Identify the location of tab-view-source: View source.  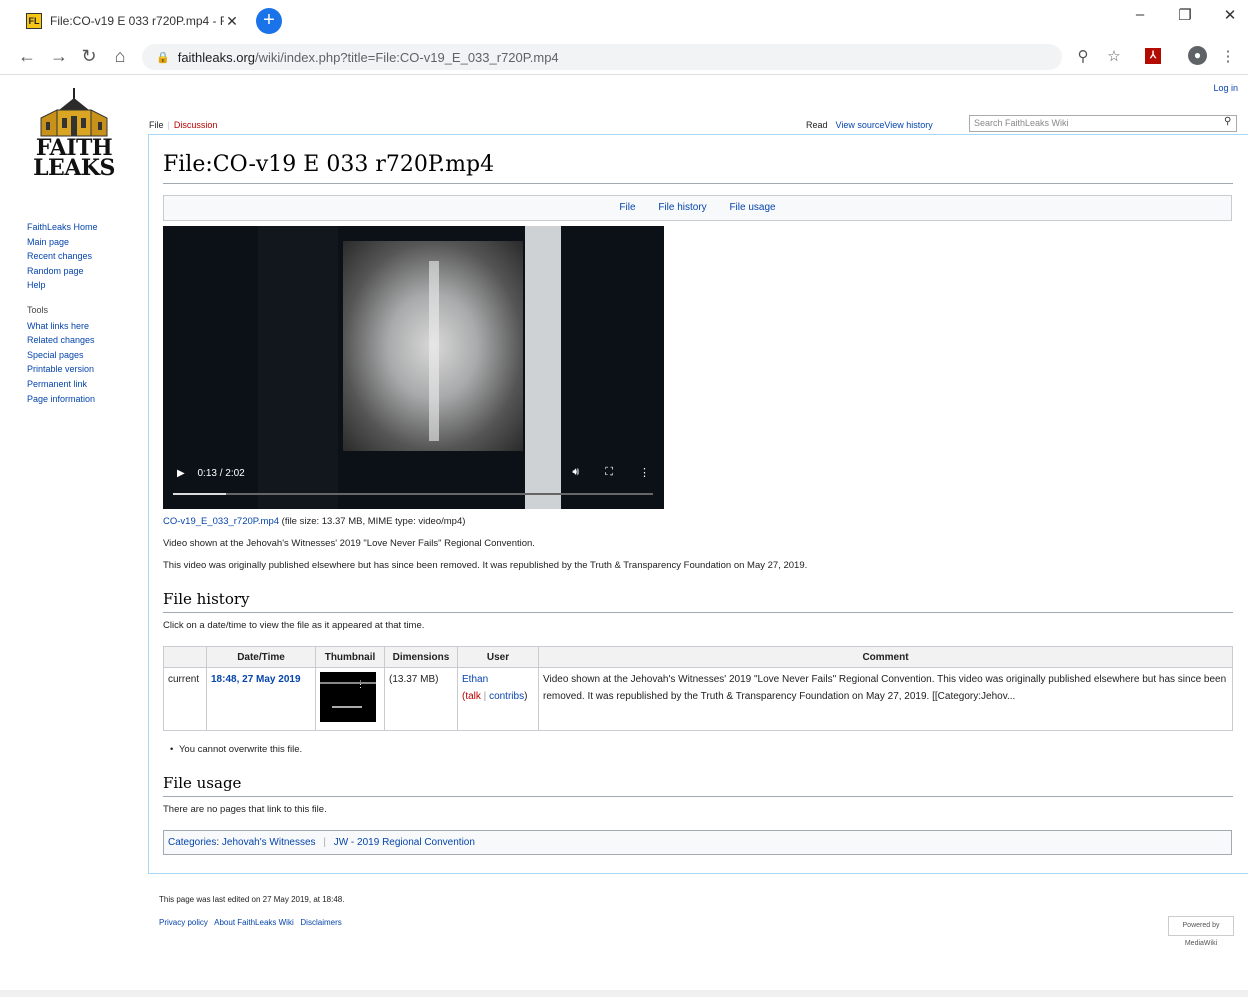
(860, 125).